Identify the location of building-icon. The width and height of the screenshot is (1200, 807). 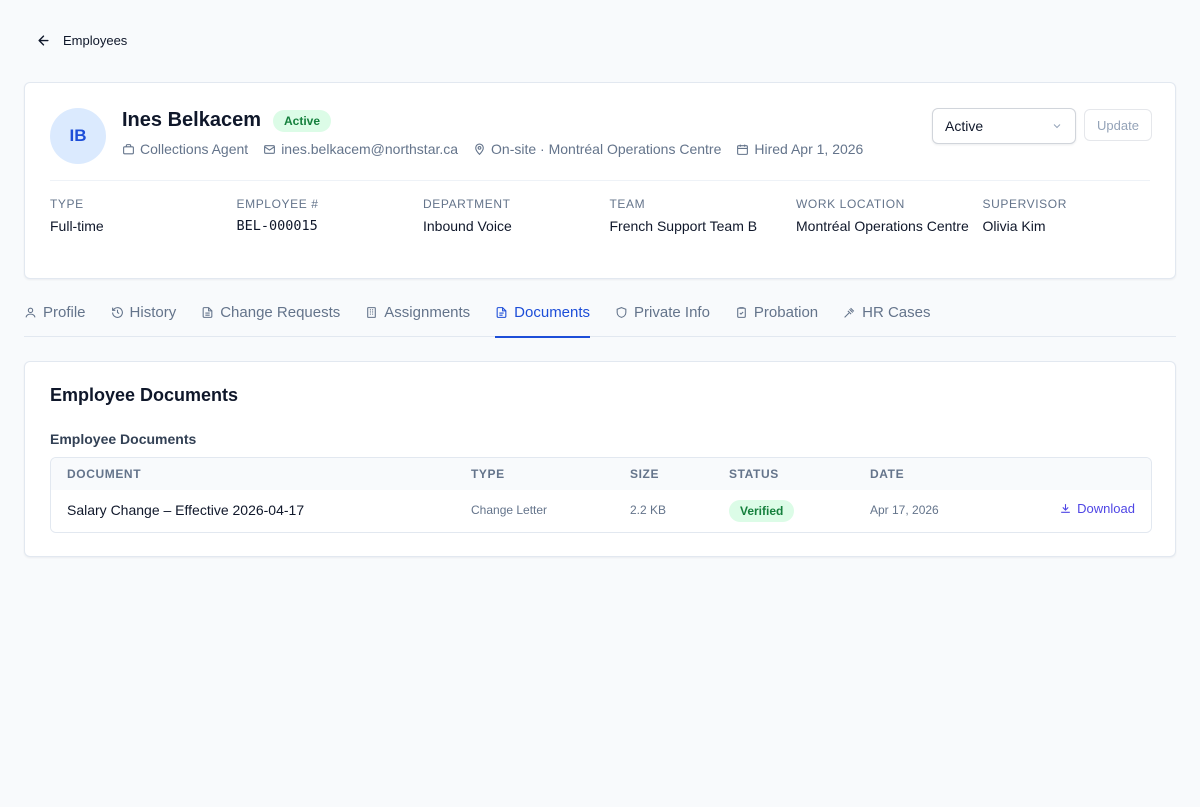
(372, 312).